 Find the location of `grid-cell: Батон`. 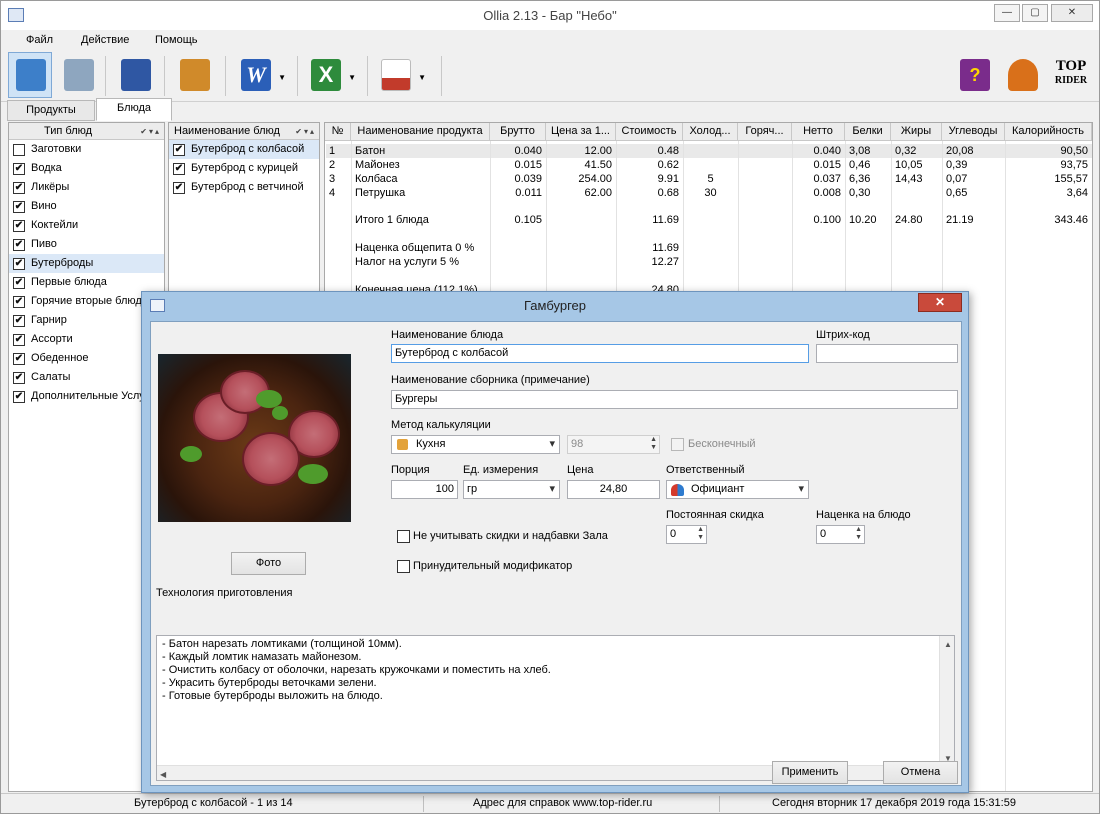

grid-cell: Батон is located at coordinates (420, 151).